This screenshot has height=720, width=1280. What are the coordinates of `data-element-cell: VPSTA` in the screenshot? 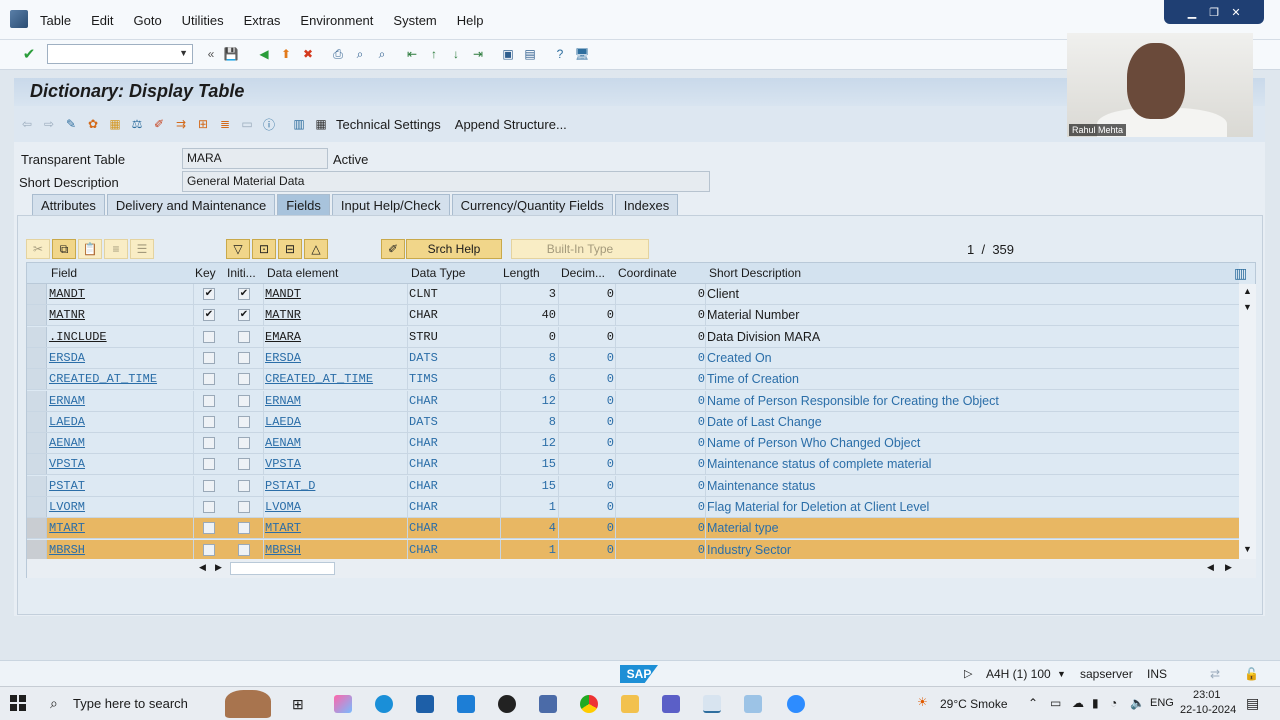 It's located at (283, 464).